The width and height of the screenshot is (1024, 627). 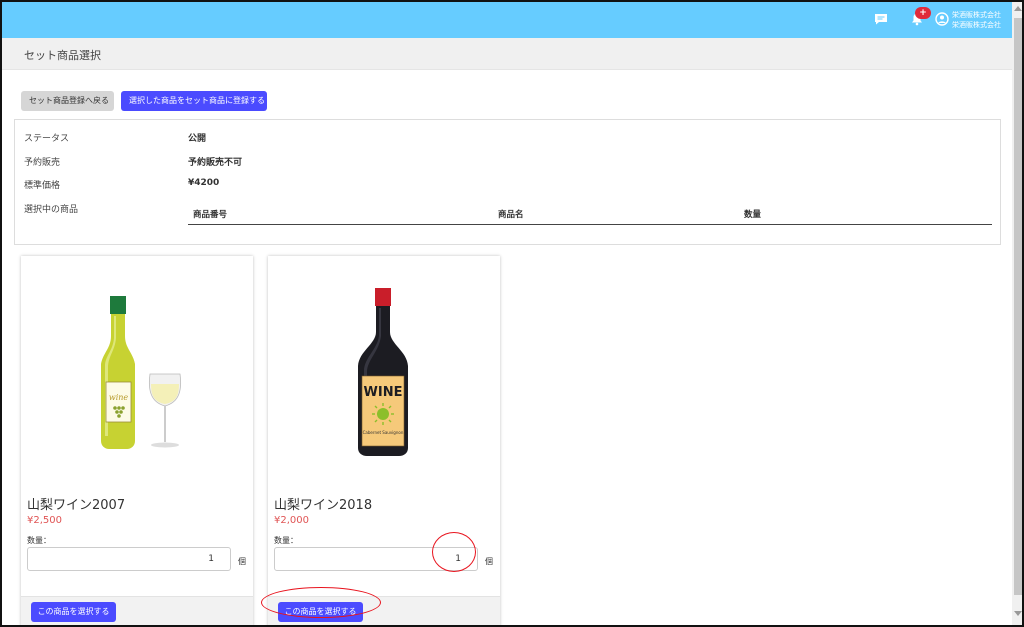 I want to click on product-card: wine 山梨ワイン2007 ¥2,500 数量： 個 この商品を選択する, so click(x=137, y=440).